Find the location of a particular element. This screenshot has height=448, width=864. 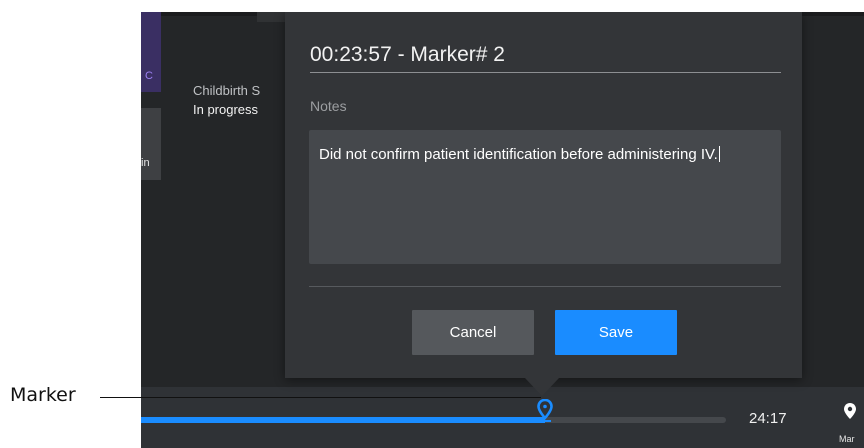

text-caret is located at coordinates (719, 154).